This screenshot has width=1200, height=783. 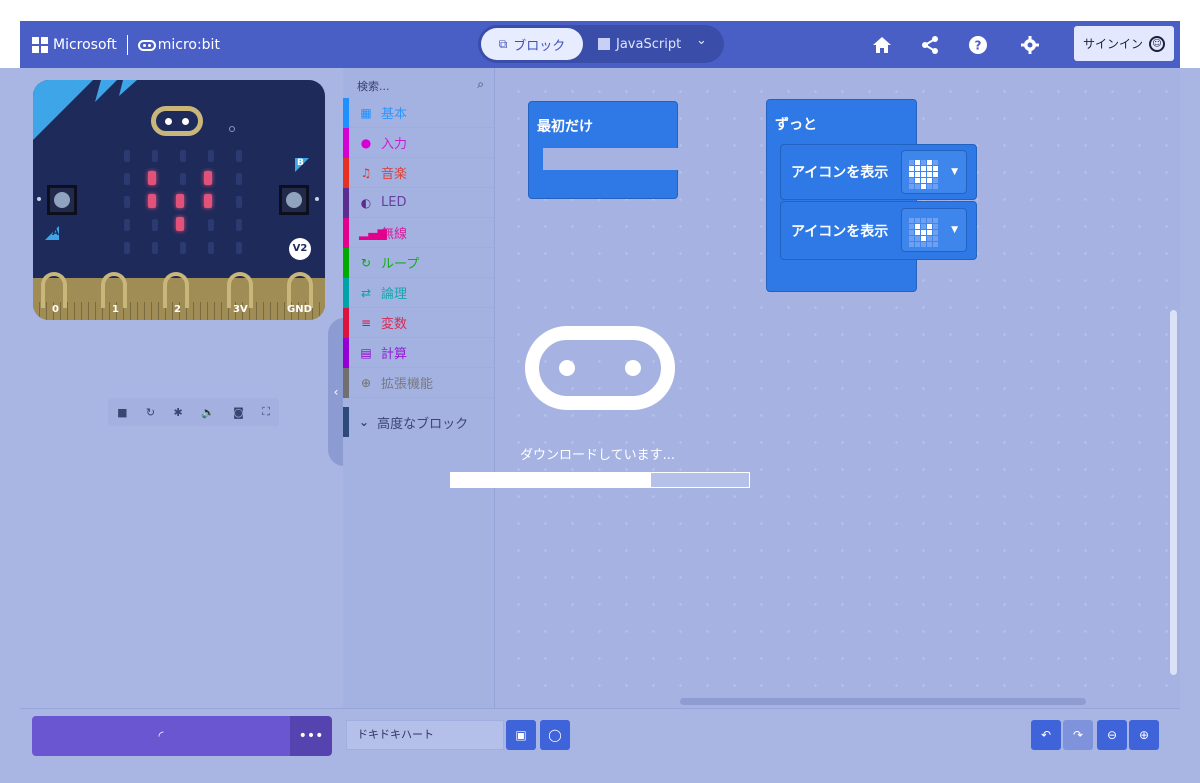 What do you see at coordinates (238, 412) in the screenshot?
I see `screenshot-icon: ◙` at bounding box center [238, 412].